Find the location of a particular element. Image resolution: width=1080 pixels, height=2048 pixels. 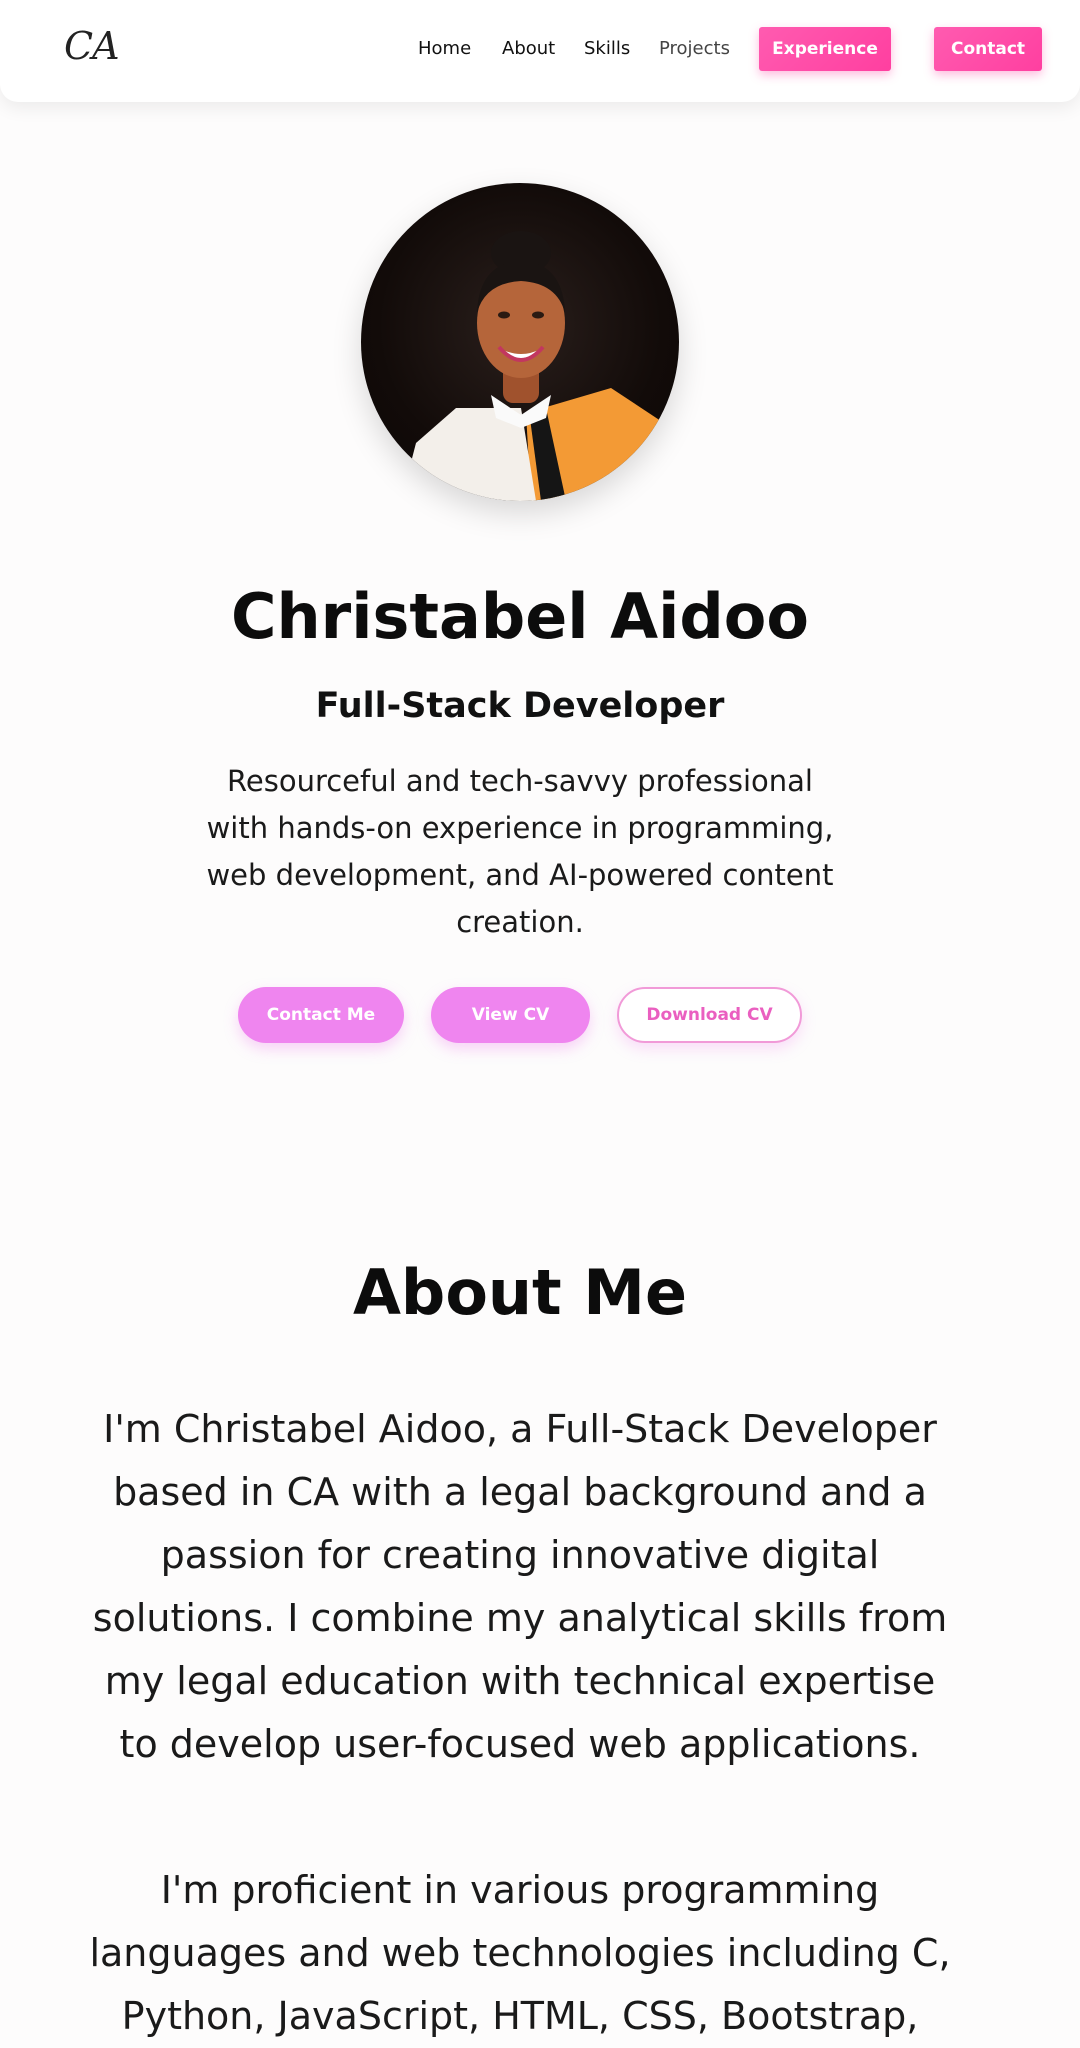

logo: CA is located at coordinates (92, 46).